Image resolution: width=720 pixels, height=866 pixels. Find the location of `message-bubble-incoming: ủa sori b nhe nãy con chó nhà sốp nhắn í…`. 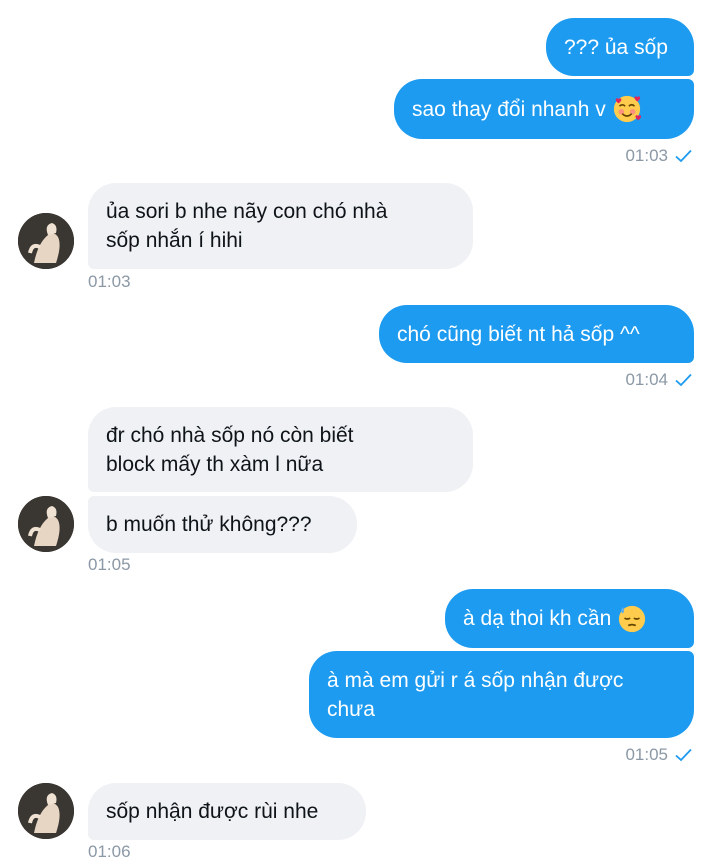

message-bubble-incoming: ủa sori b nhe nãy con chó nhà sốp nhắn í… is located at coordinates (280, 226).